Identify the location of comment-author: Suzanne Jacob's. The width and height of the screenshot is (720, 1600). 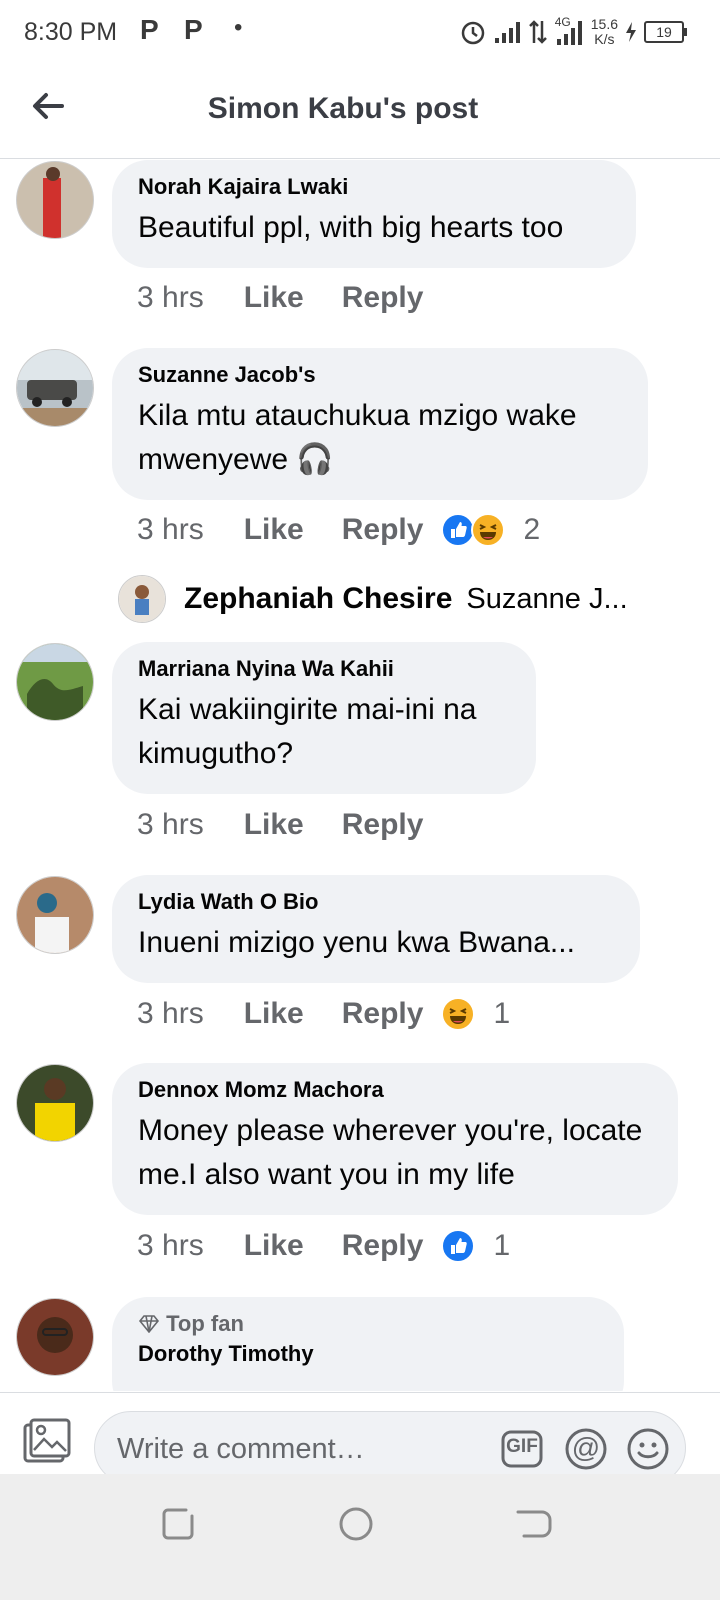
(380, 375).